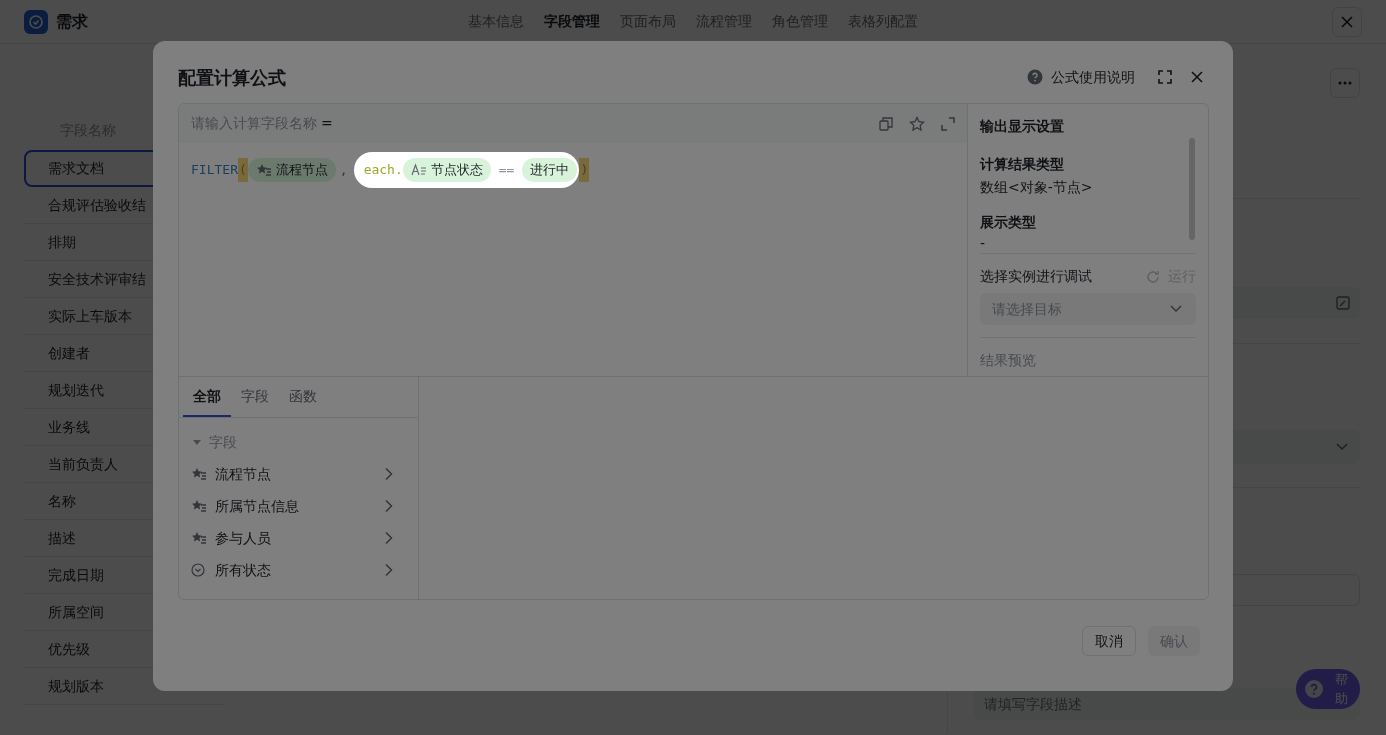 This screenshot has height=735, width=1386. Describe the element at coordinates (1165, 77) in the screenshot. I see `fullscreen-icon` at that location.